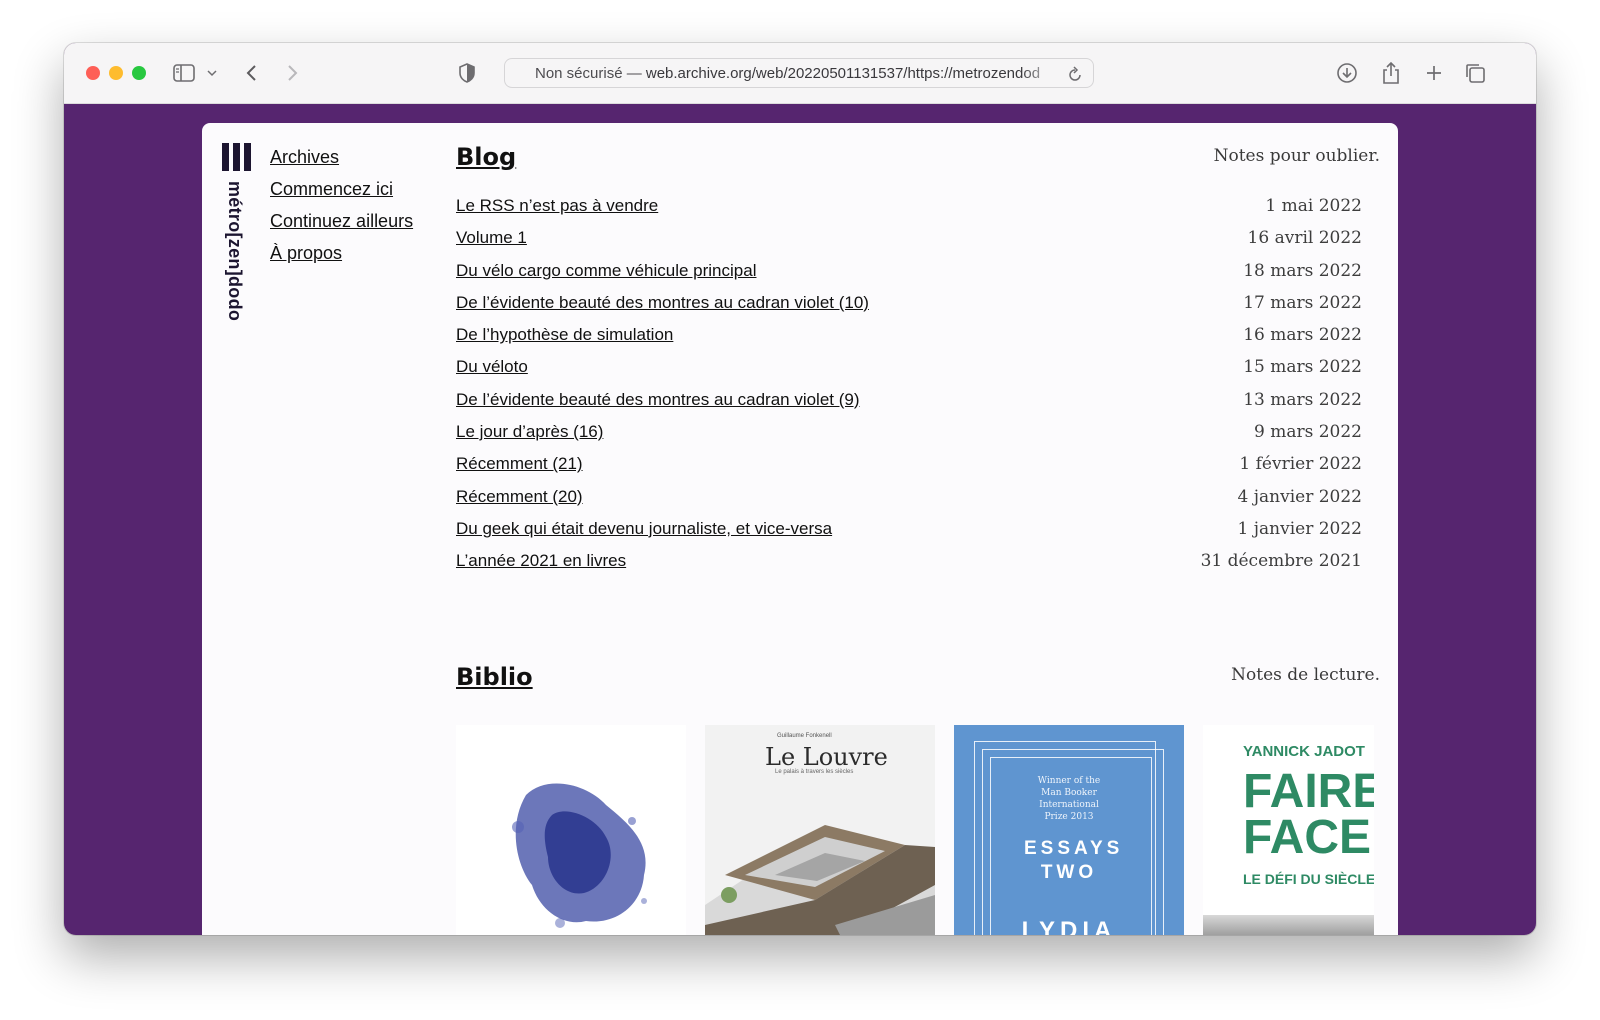 The height and width of the screenshot is (1020, 1600). I want to click on tab-overview-icon, so click(1475, 73).